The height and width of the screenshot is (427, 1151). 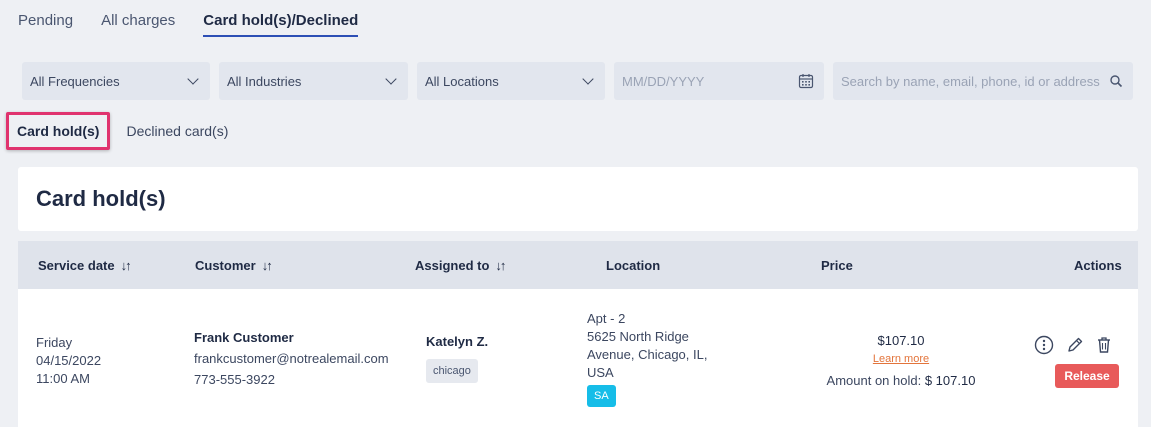 What do you see at coordinates (457, 341) in the screenshot?
I see `assignee-name: Katelyn Z.` at bounding box center [457, 341].